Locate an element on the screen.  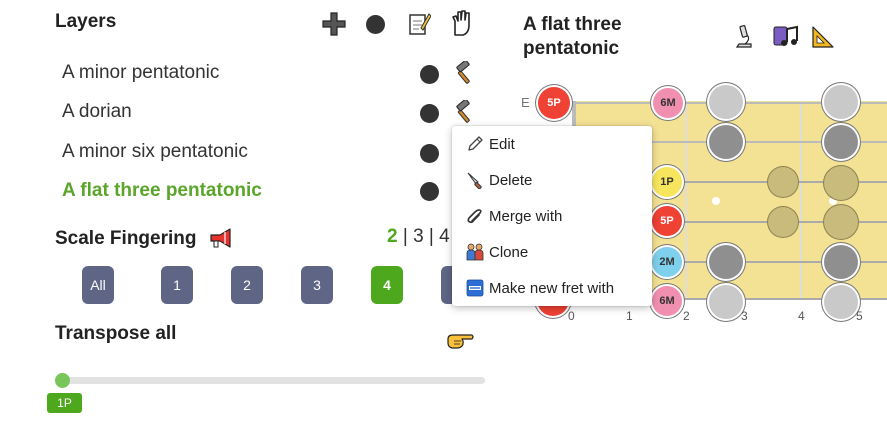
megaphone-icon is located at coordinates (221, 238).